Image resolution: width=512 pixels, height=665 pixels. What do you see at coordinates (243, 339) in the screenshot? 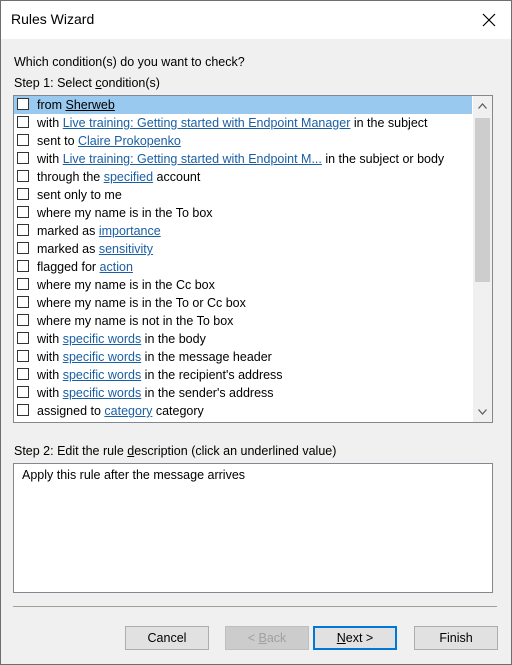
I see `condition-row: with specific words in the body` at bounding box center [243, 339].